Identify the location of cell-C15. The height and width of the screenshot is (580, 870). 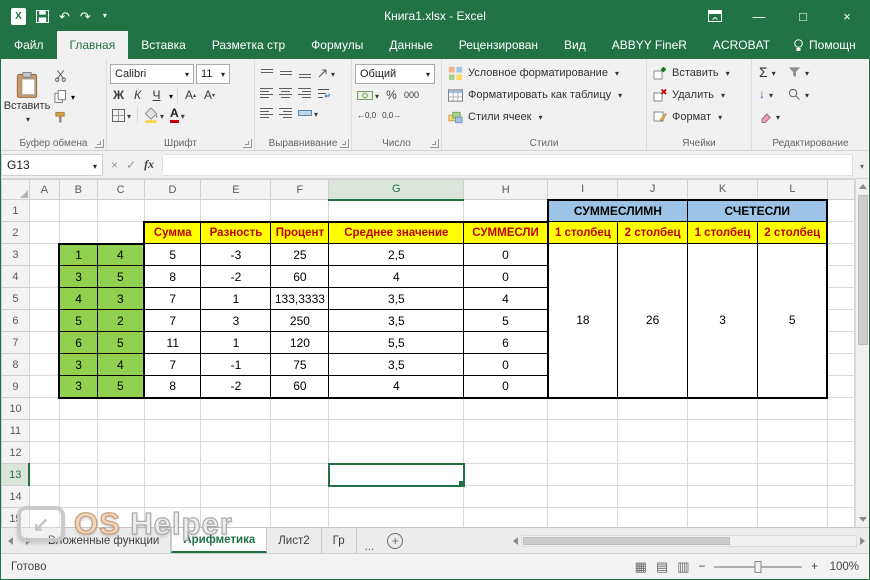
(120, 517).